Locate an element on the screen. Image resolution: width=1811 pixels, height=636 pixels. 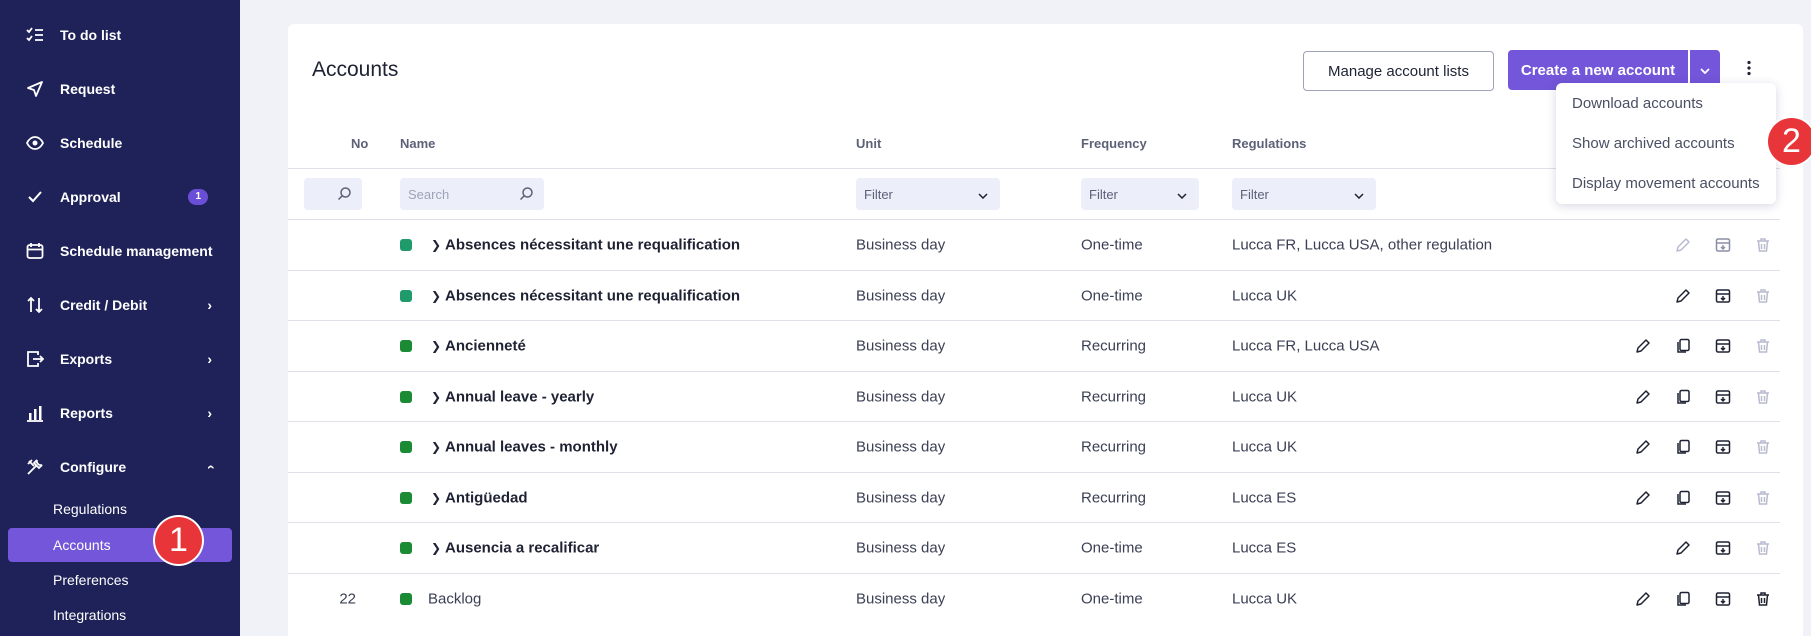
account-frequency: One-time is located at coordinates (1112, 548).